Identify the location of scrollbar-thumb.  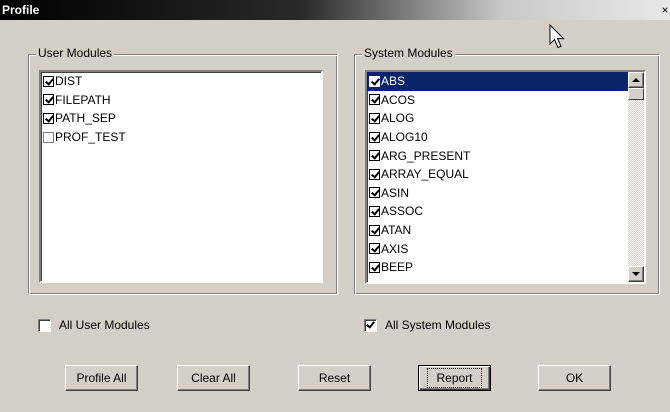
(636, 94).